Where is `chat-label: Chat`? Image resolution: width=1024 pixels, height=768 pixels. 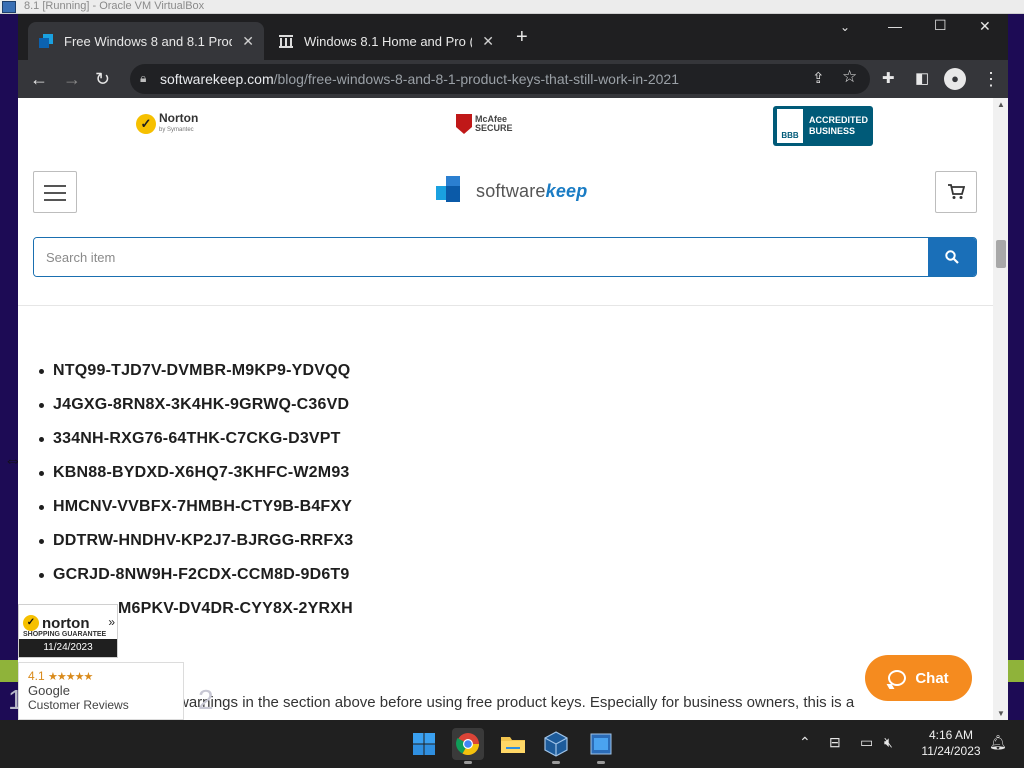 chat-label: Chat is located at coordinates (932, 678).